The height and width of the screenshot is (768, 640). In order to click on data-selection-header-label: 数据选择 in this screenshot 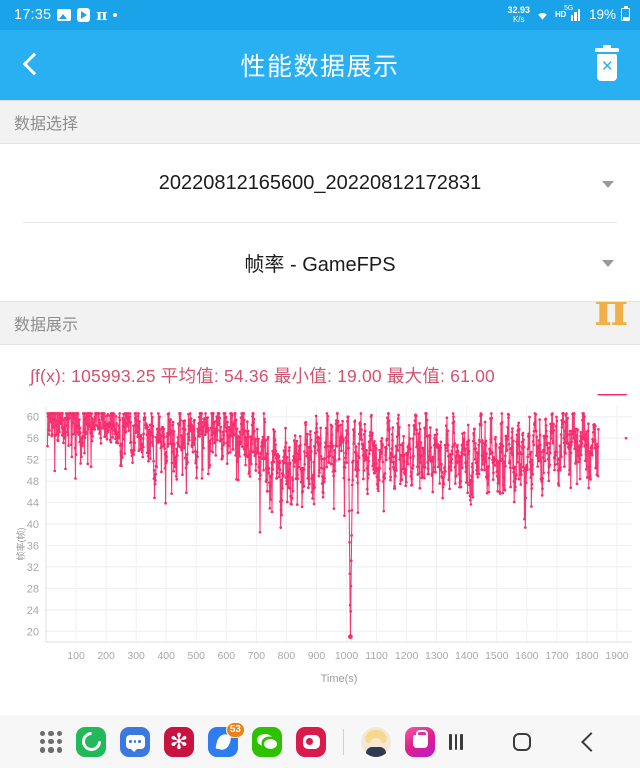, I will do `click(46, 124)`.